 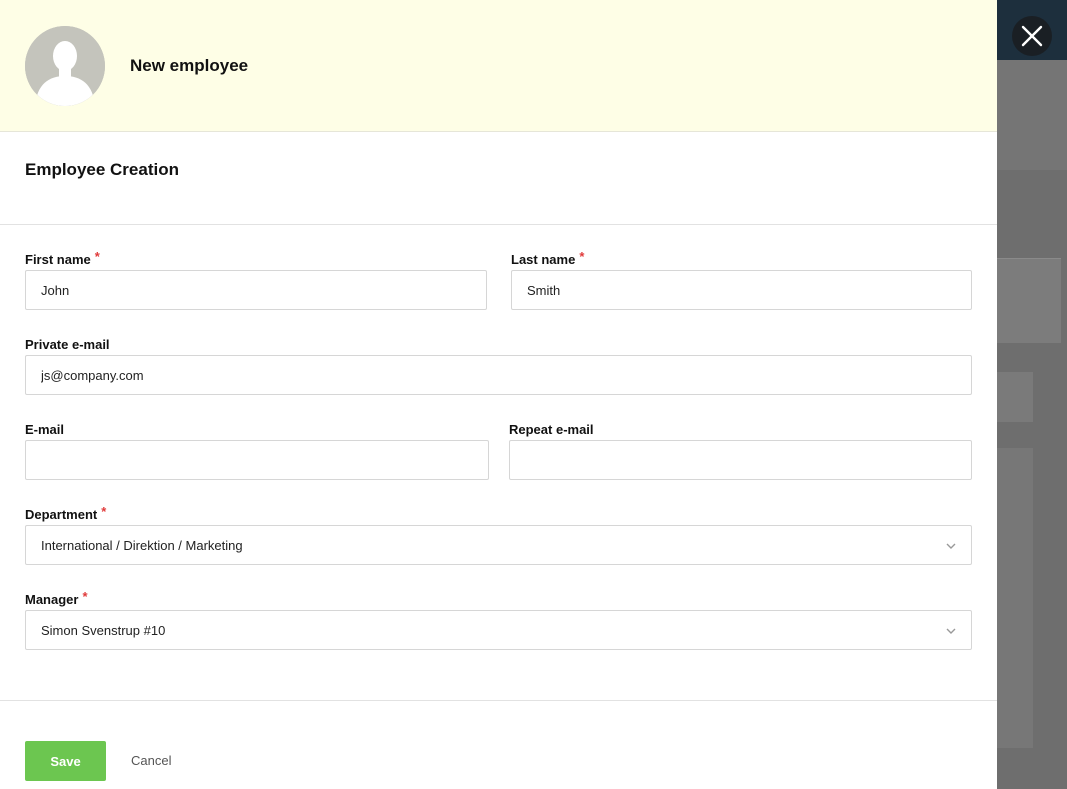 I want to click on repeat-email-label: Repeat e-mail, so click(x=551, y=429).